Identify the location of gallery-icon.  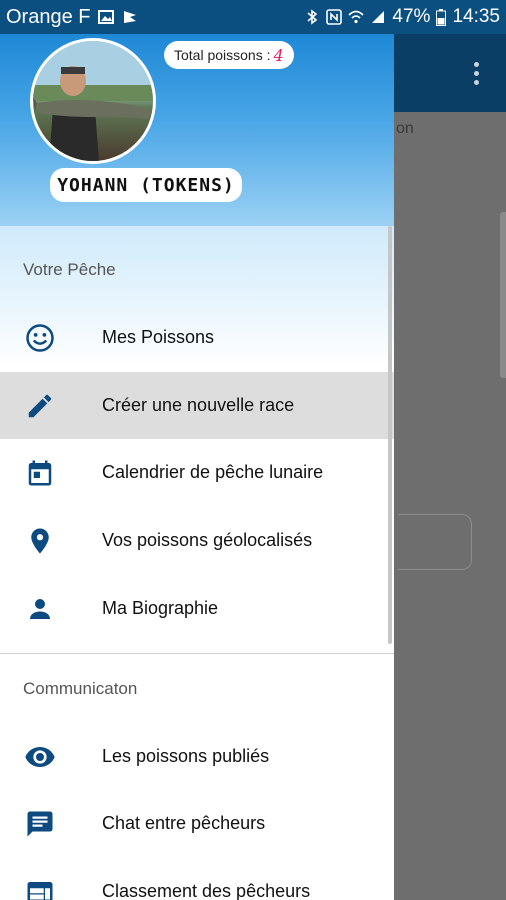
(106, 17).